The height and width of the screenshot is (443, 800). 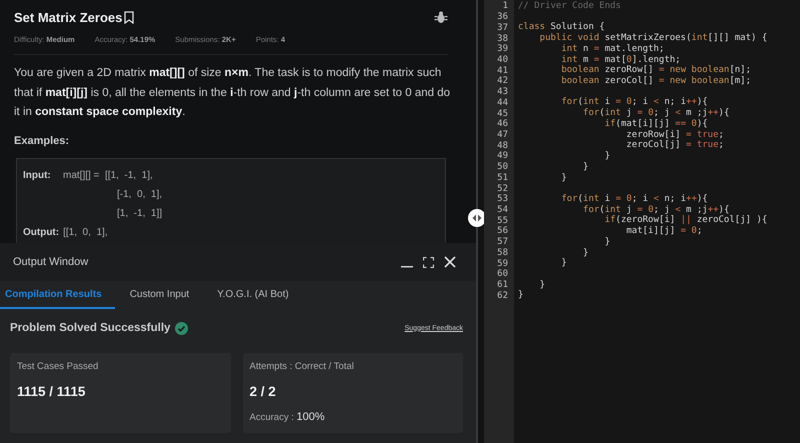 What do you see at coordinates (41, 232) in the screenshot?
I see `example-label: Output:` at bounding box center [41, 232].